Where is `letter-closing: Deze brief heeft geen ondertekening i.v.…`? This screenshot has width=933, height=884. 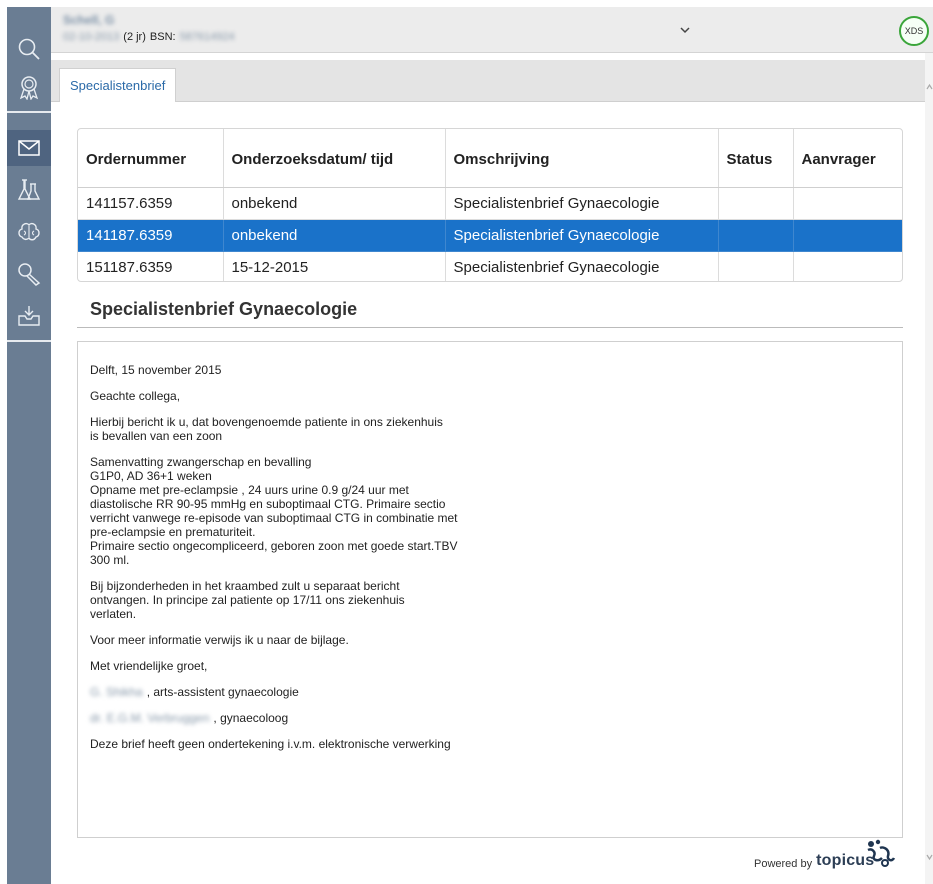 letter-closing: Deze brief heeft geen ondertekening i.v.… is located at coordinates (270, 744).